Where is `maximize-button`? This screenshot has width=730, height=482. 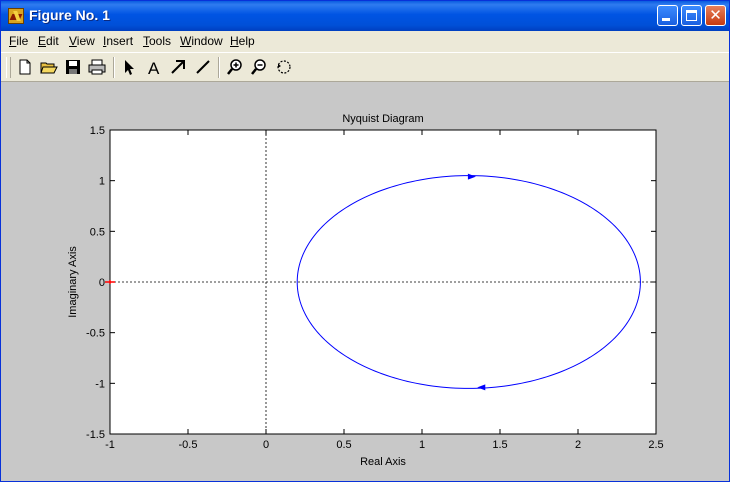 maximize-button is located at coordinates (691, 15).